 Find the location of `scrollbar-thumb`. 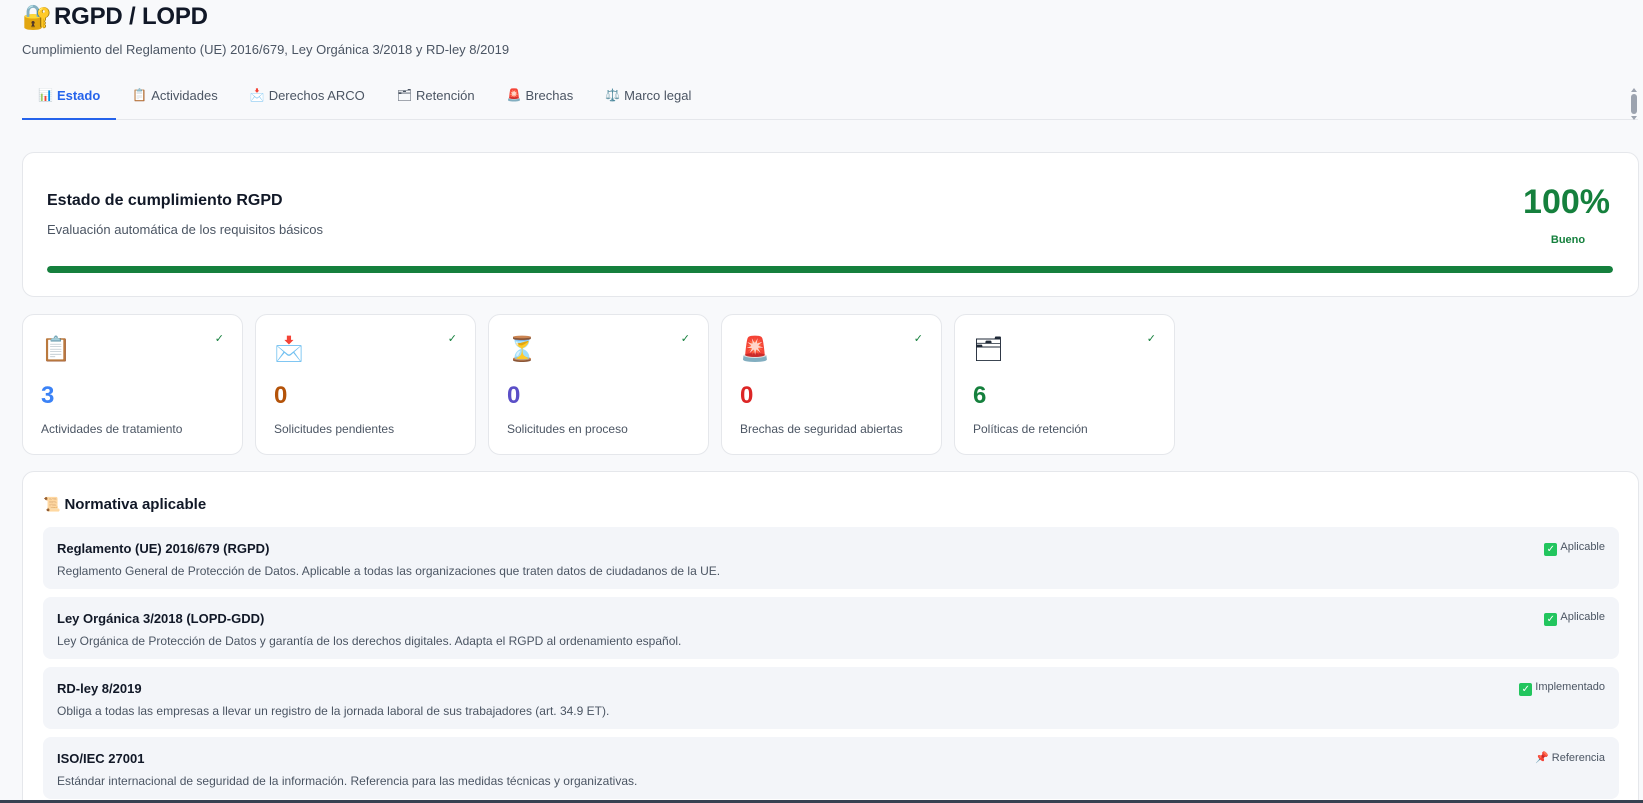

scrollbar-thumb is located at coordinates (1634, 104).